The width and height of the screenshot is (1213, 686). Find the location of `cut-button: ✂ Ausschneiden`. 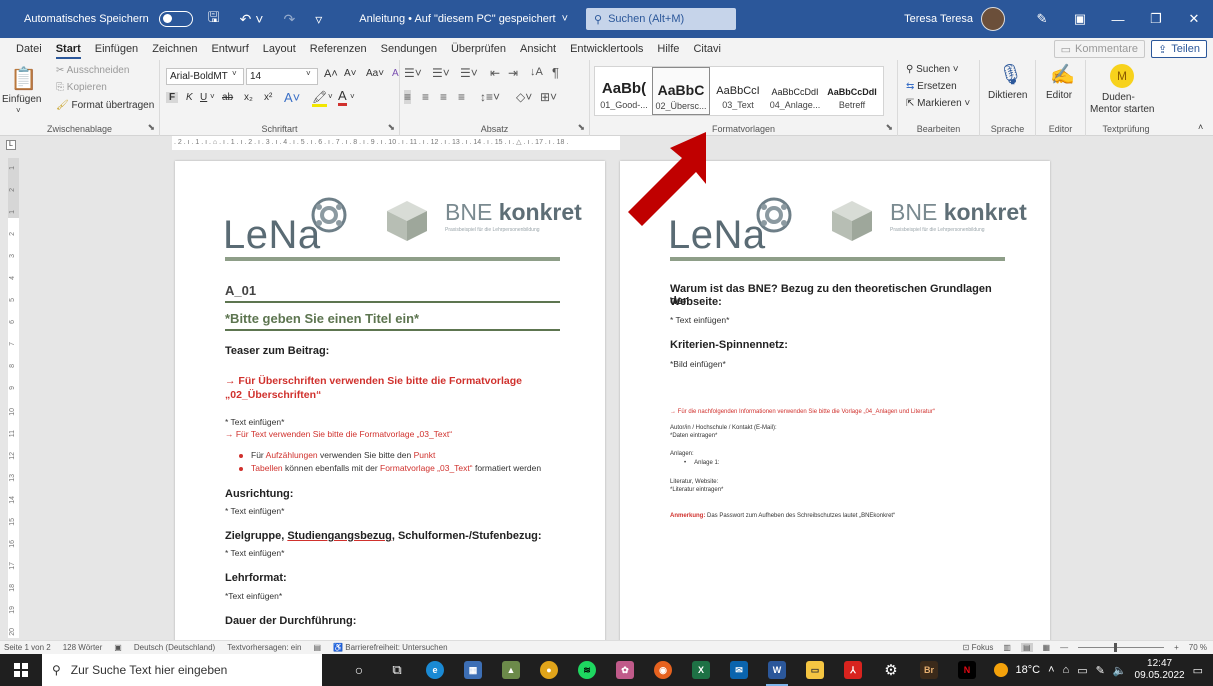

cut-button: ✂ Ausschneiden is located at coordinates (92, 70).